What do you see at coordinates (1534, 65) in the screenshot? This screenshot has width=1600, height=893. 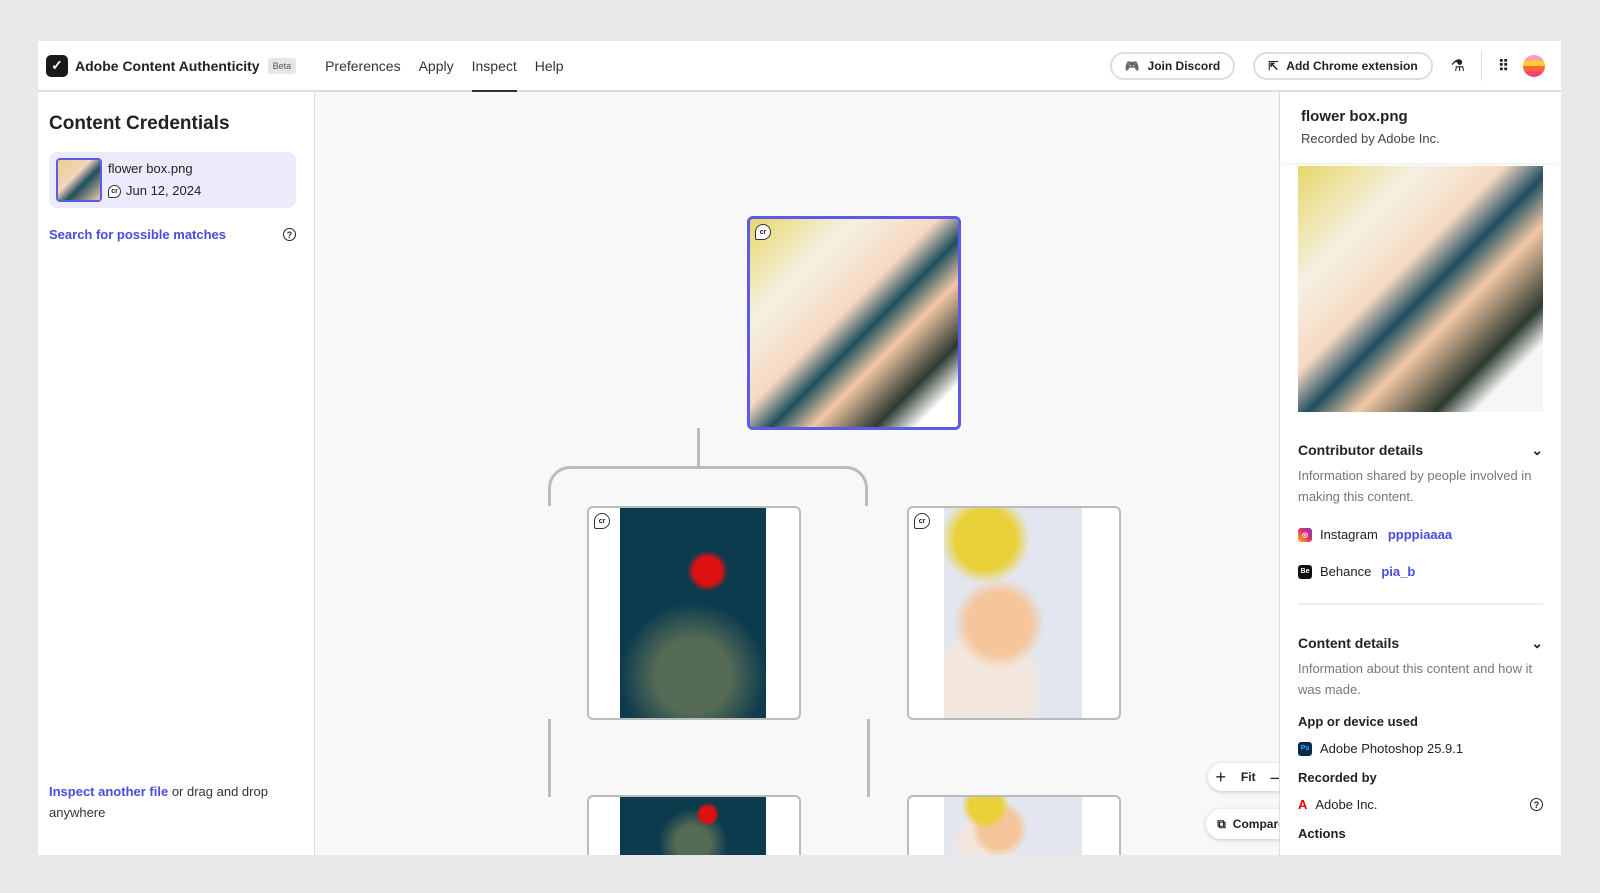 I see `avatar` at bounding box center [1534, 65].